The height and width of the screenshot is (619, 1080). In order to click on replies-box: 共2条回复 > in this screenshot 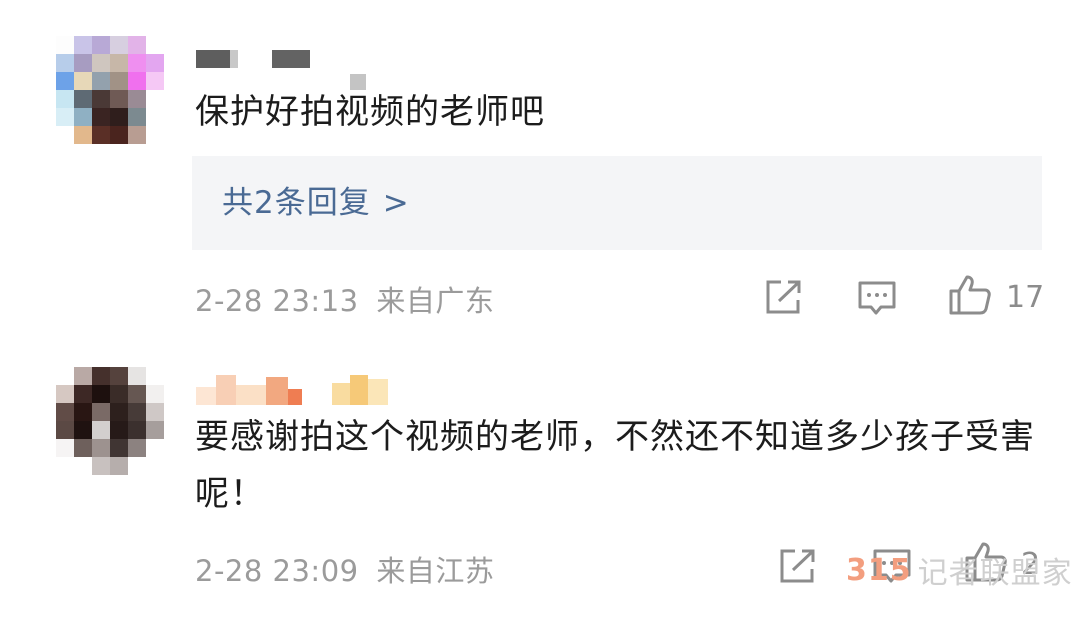, I will do `click(617, 203)`.